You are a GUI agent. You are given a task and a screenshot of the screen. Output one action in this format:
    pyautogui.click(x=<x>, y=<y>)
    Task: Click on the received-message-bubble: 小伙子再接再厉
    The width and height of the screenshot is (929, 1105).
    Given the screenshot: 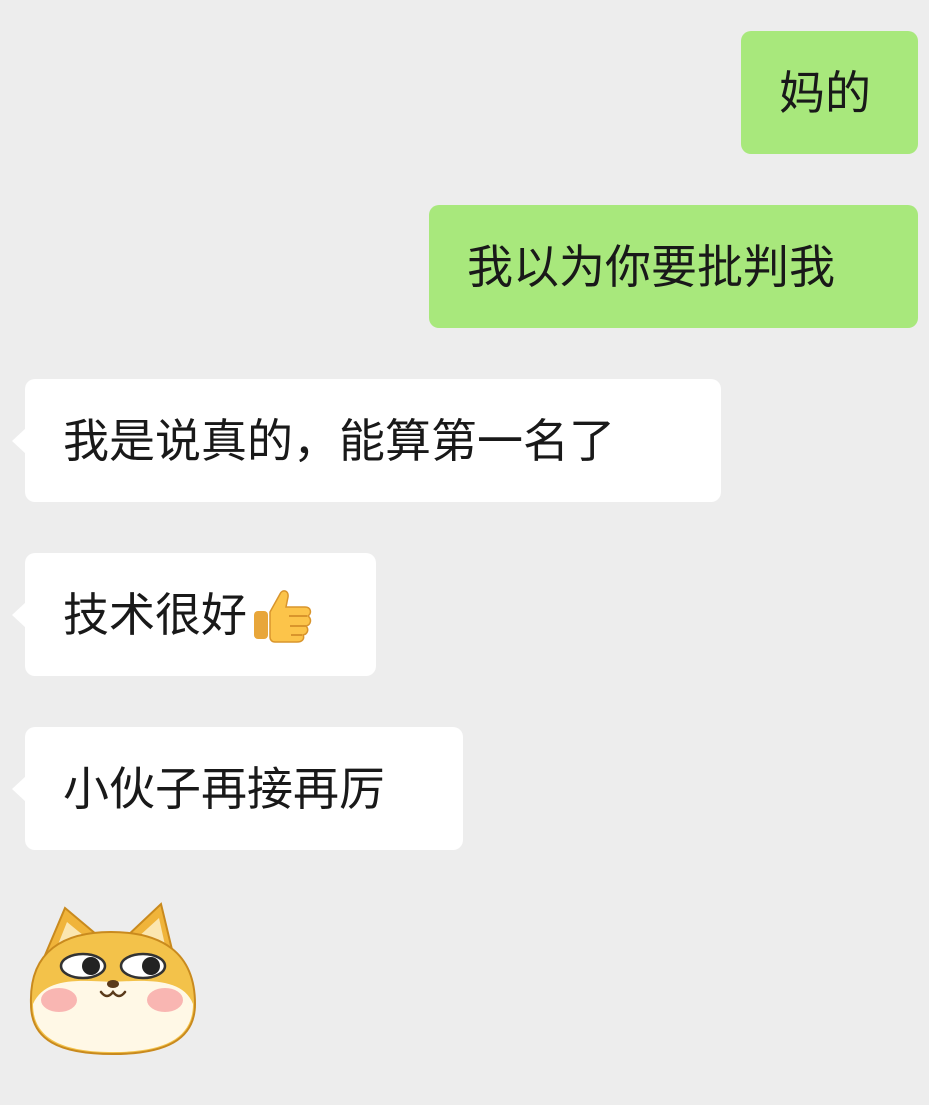 What is the action you would take?
    pyautogui.click(x=237, y=788)
    